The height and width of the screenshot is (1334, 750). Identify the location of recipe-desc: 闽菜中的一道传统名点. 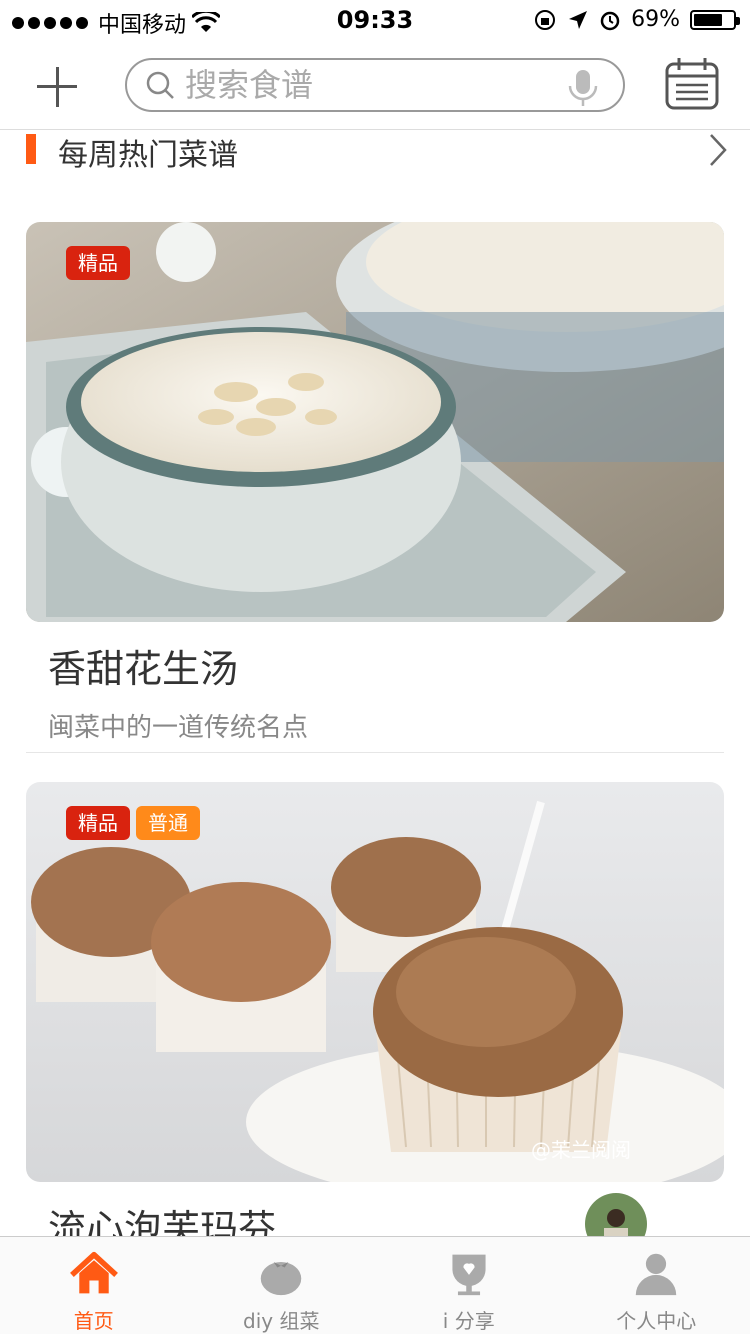
(178, 728).